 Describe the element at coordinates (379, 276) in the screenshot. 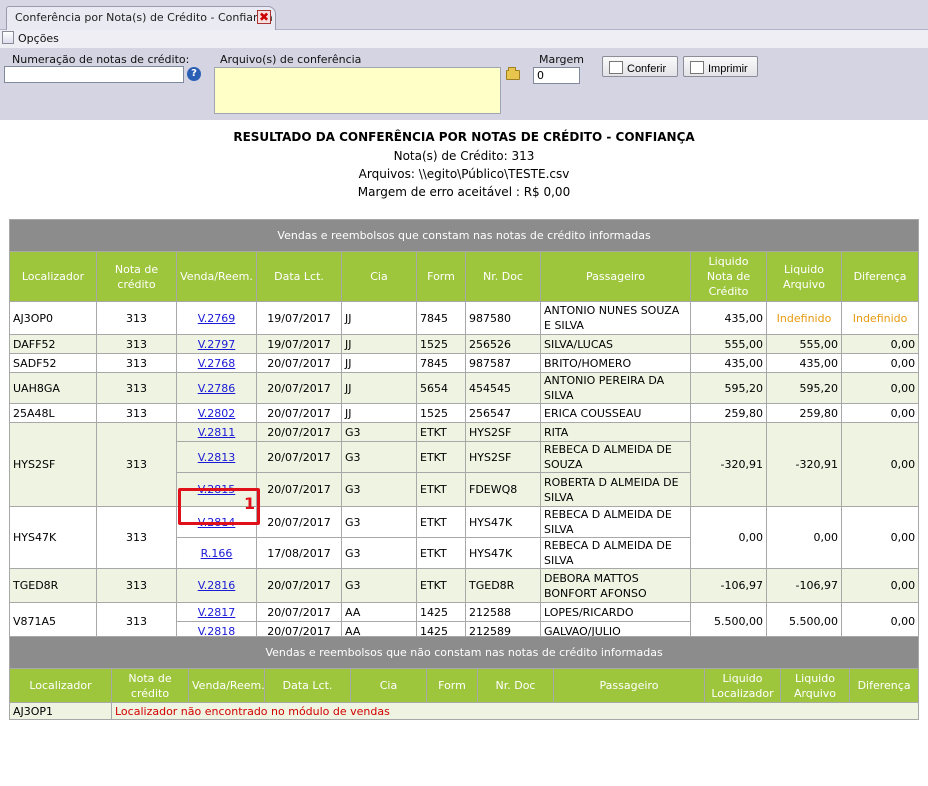

I see `column-header: Cia` at that location.